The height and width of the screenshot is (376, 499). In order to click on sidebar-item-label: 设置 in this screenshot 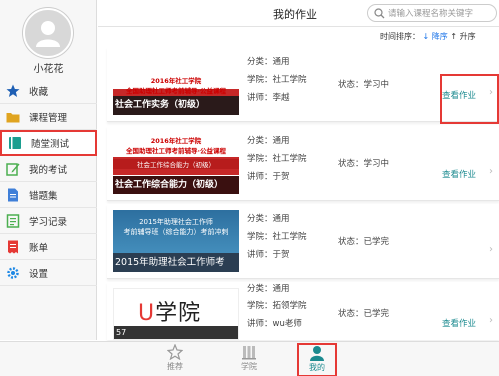, I will do `click(39, 274)`.